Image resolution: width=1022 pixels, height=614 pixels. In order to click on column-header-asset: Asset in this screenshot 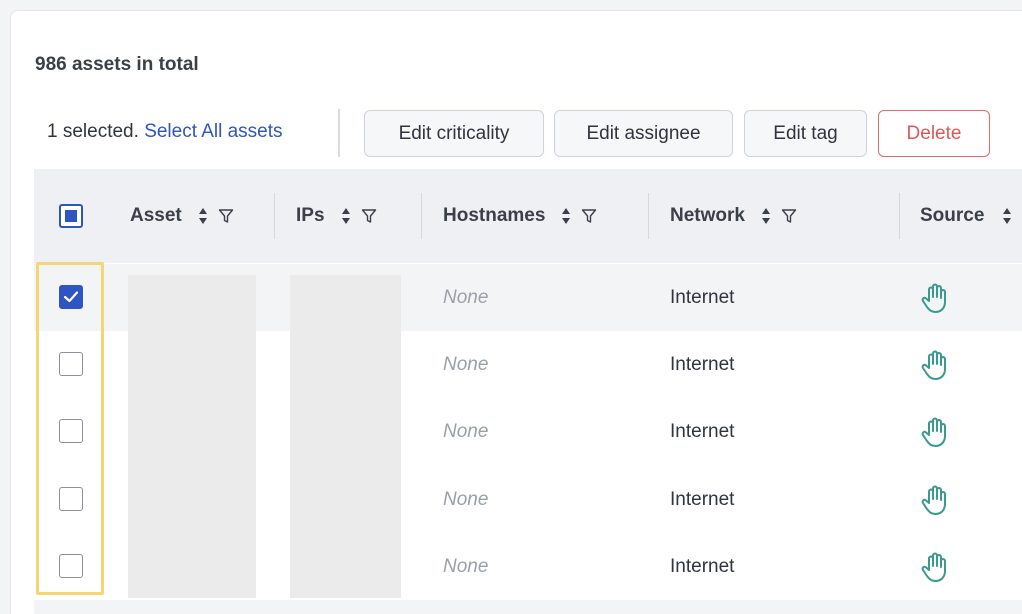, I will do `click(182, 216)`.